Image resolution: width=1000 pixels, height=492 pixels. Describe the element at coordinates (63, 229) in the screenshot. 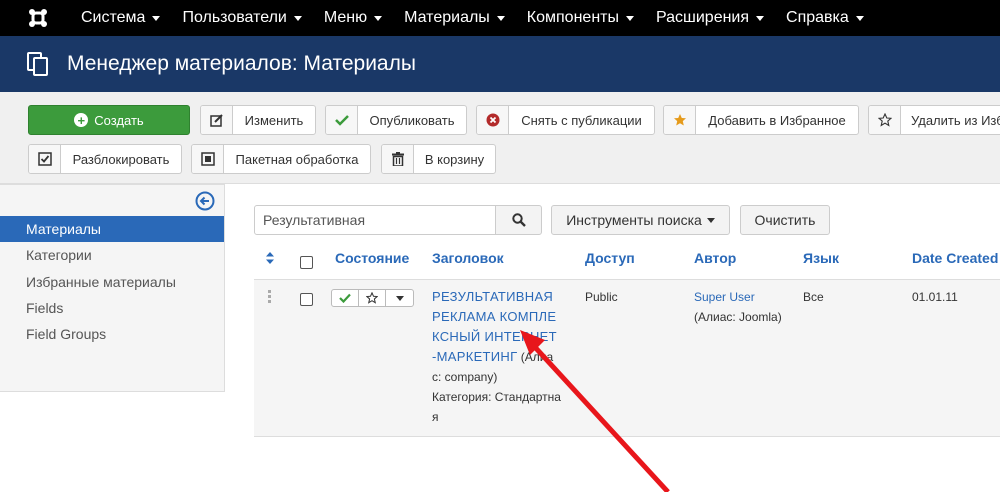

I see `sidebar-item-label: Материалы` at that location.